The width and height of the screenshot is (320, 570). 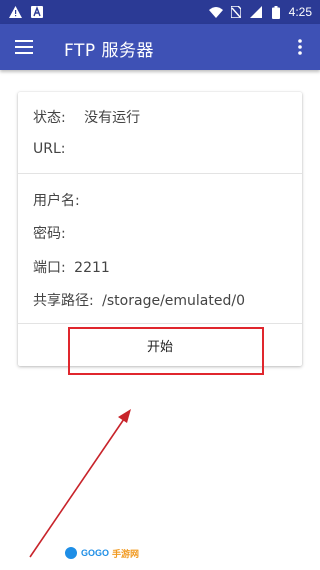 What do you see at coordinates (173, 301) in the screenshot?
I see `share-path-value: /storage/emulated/0` at bounding box center [173, 301].